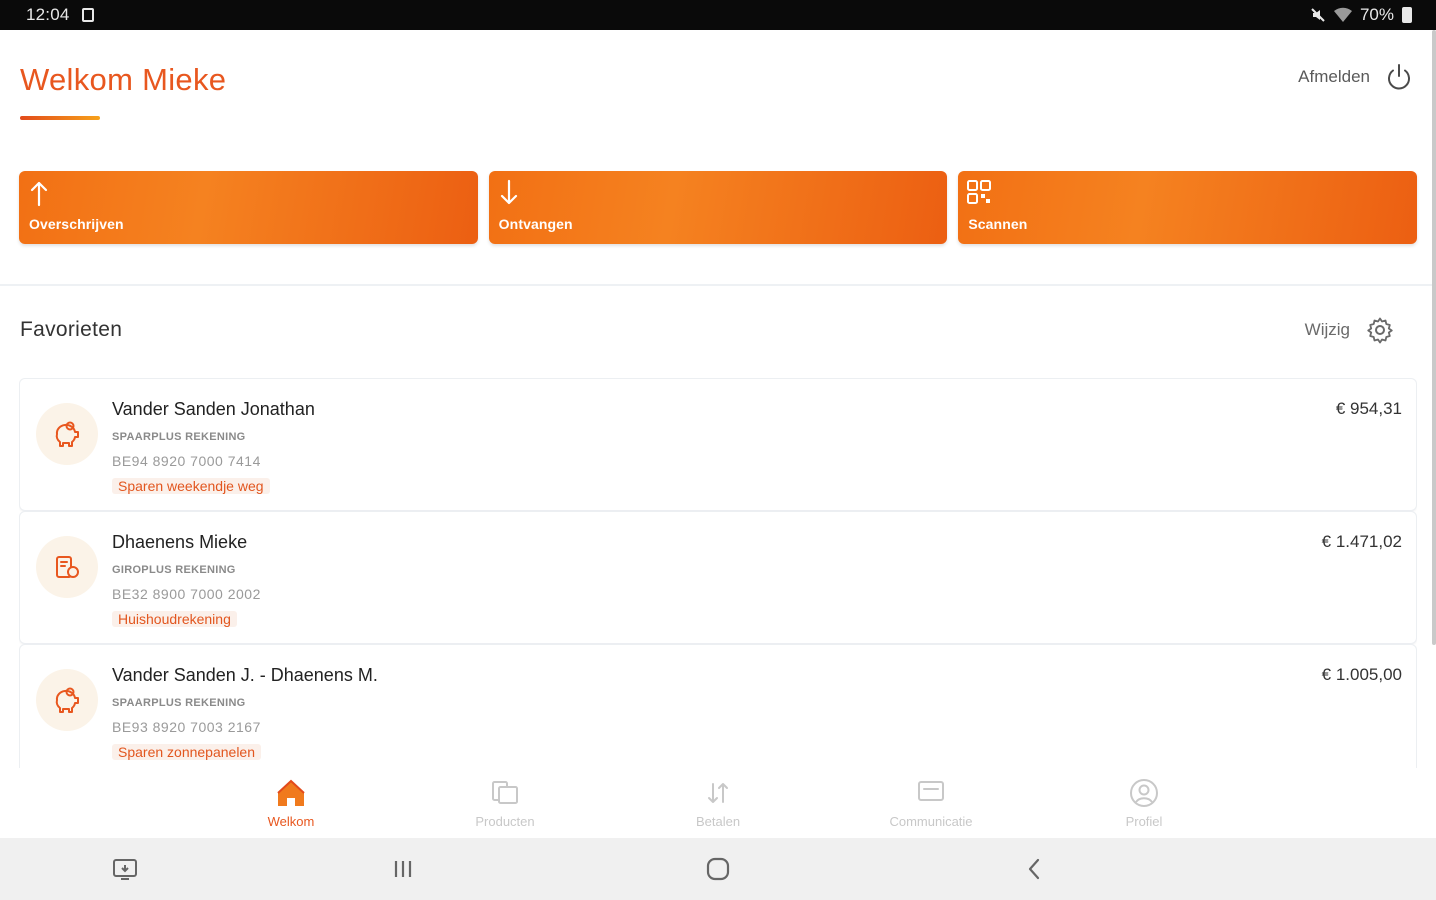 This screenshot has width=1436, height=900. Describe the element at coordinates (505, 821) in the screenshot. I see `tab-label: Producten` at that location.